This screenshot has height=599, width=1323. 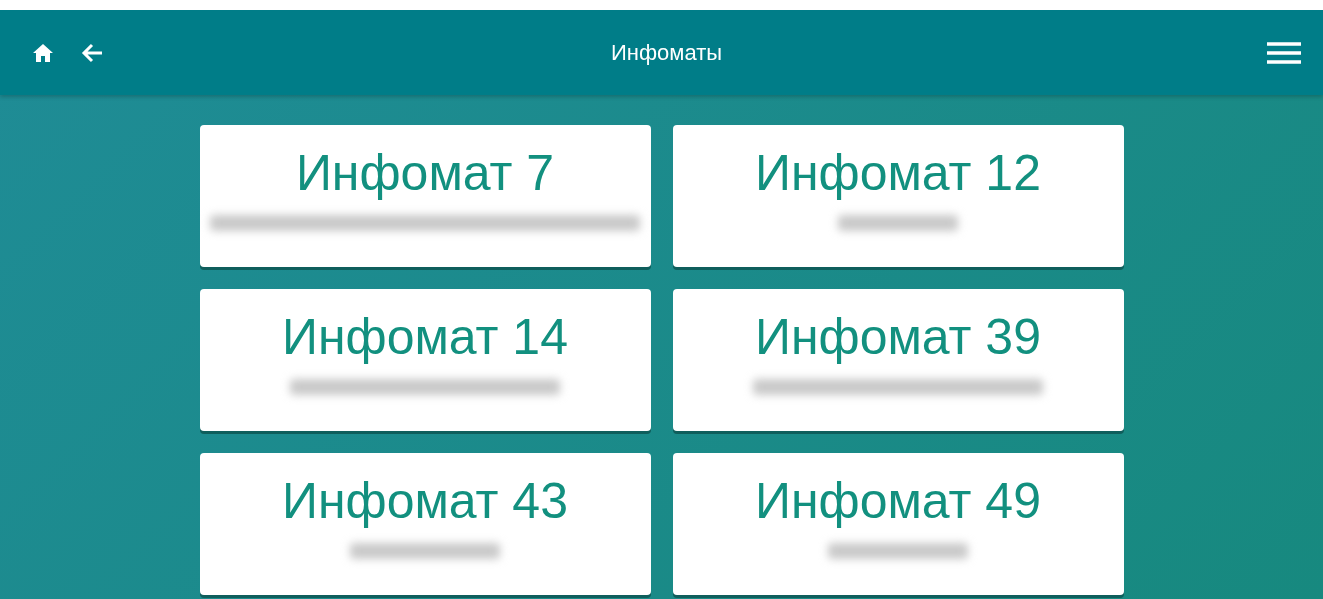 What do you see at coordinates (425, 337) in the screenshot?
I see `kiosk-name: Инфомат 14` at bounding box center [425, 337].